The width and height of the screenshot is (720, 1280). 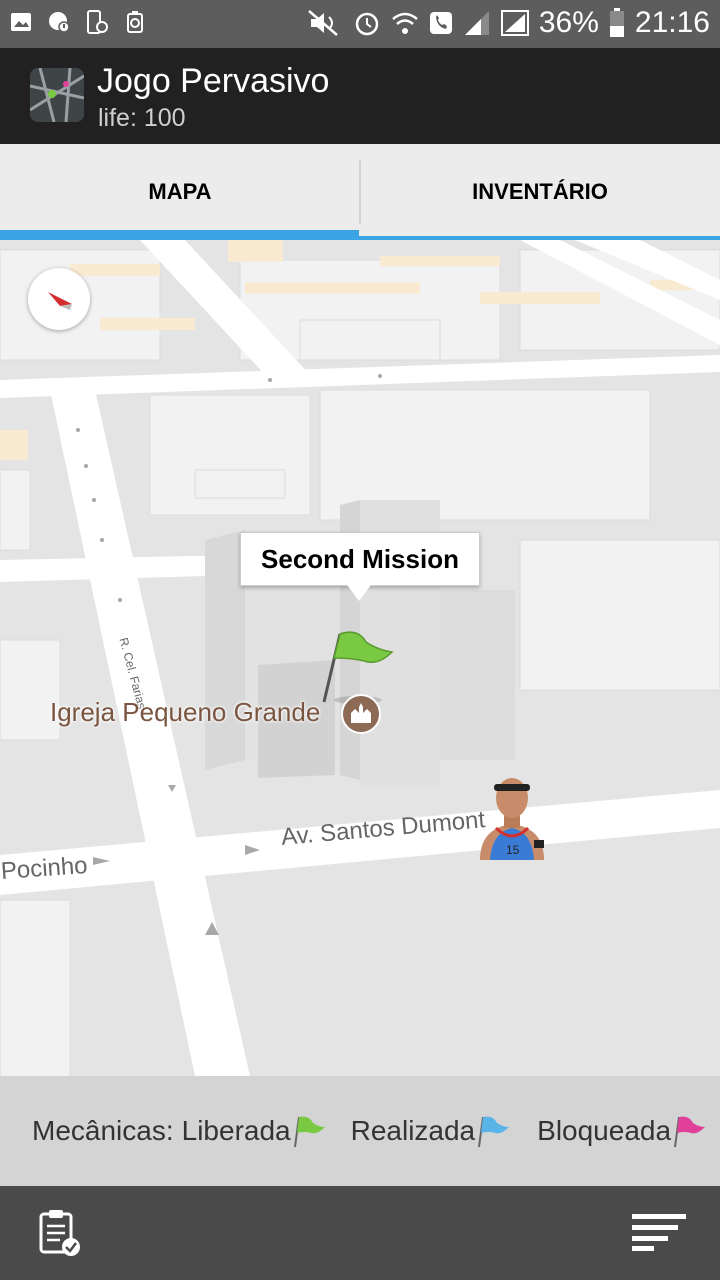 What do you see at coordinates (413, 1130) in the screenshot?
I see `legend-item-realizada: Realizada` at bounding box center [413, 1130].